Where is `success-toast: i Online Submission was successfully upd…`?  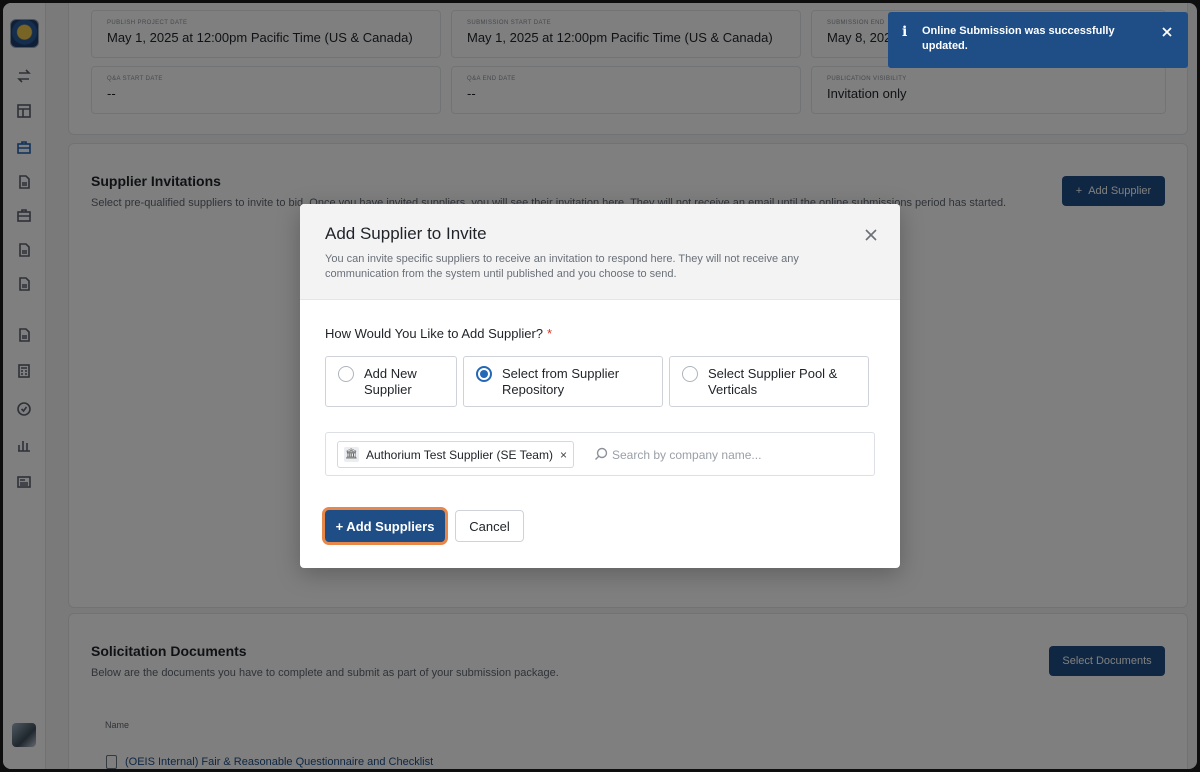 success-toast: i Online Submission was successfully upd… is located at coordinates (1038, 40).